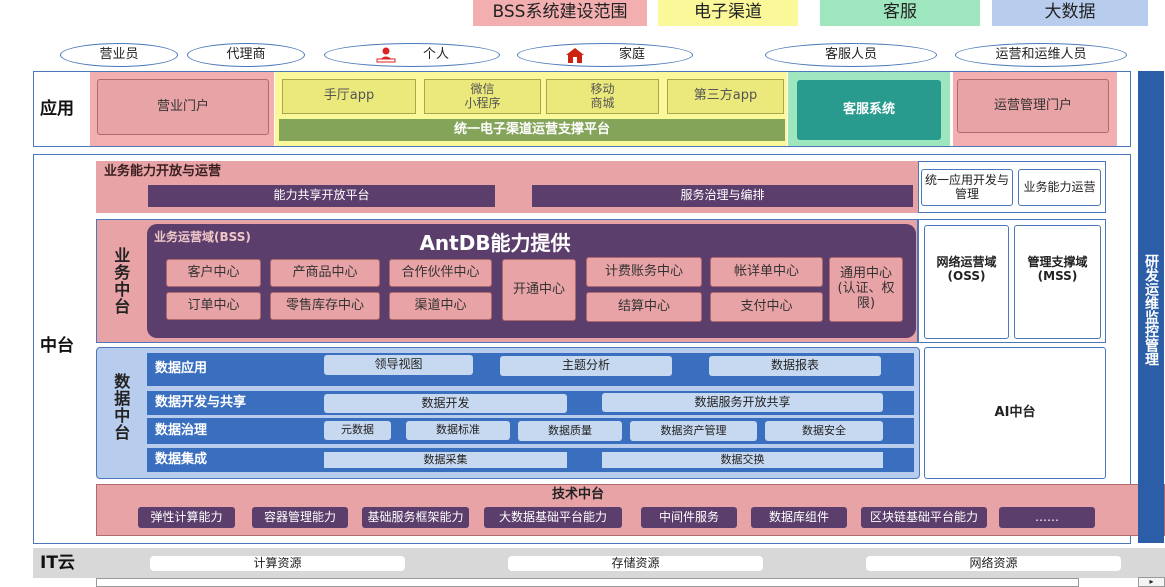 The height and width of the screenshot is (587, 1165). What do you see at coordinates (851, 55) in the screenshot?
I see `user-cs-staff: 客服人员` at bounding box center [851, 55].